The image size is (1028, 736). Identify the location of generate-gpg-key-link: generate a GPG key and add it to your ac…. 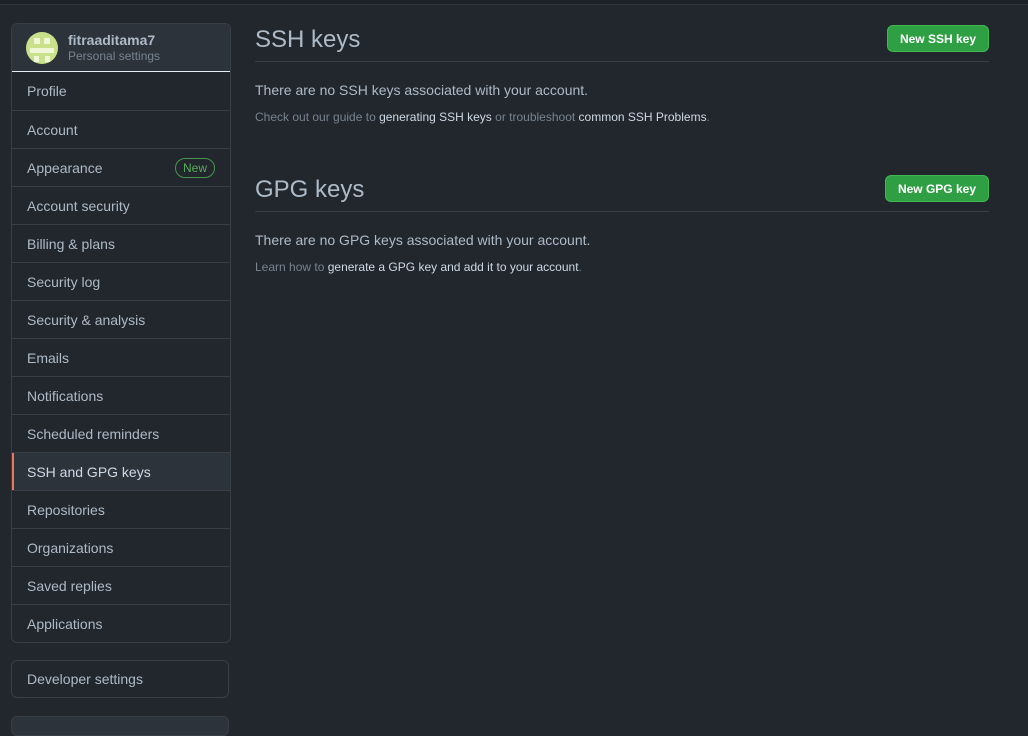
(453, 267).